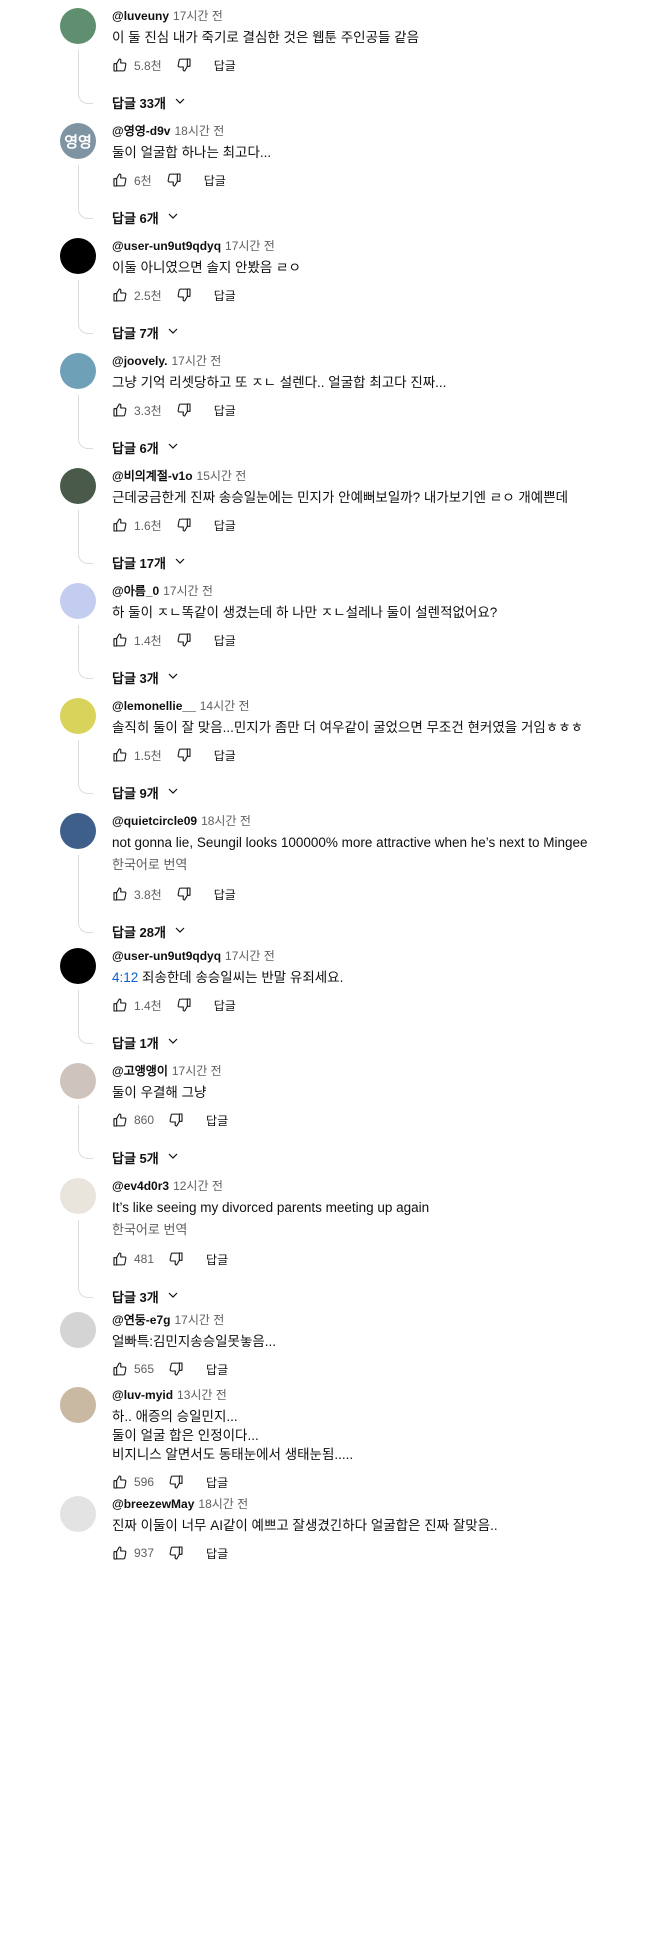 This screenshot has height=1937, width=657. Describe the element at coordinates (145, 792) in the screenshot. I see `view-replies-button: 답글 9개` at that location.